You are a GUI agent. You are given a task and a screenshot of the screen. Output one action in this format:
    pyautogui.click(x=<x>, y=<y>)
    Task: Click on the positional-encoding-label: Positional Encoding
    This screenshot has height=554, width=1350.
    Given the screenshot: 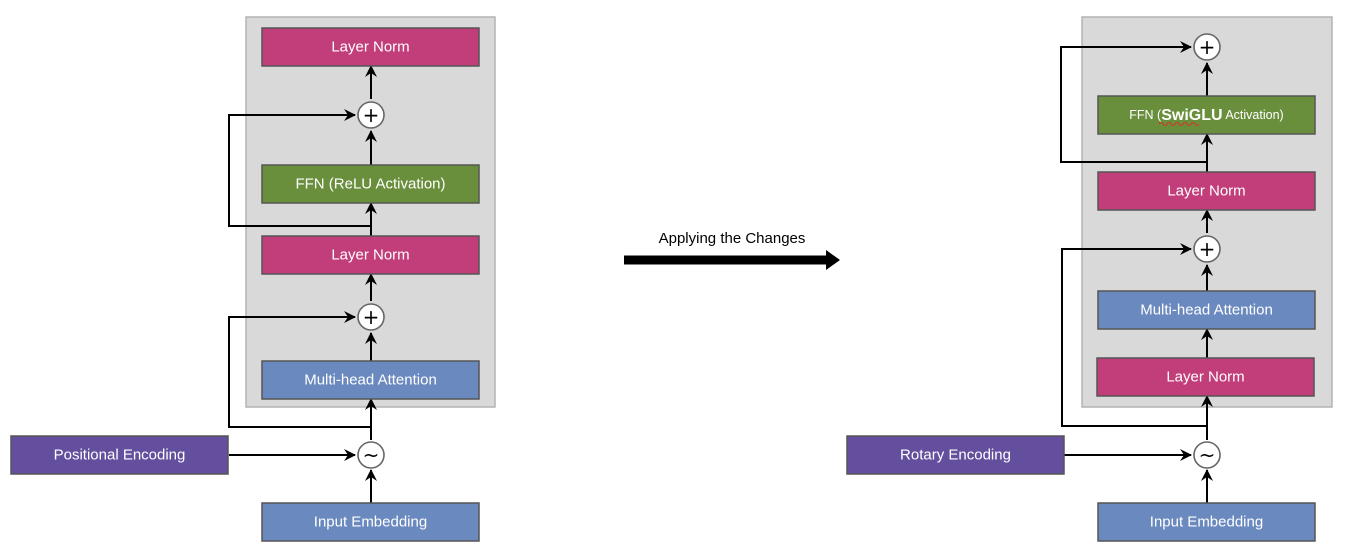 What is the action you would take?
    pyautogui.click(x=120, y=455)
    